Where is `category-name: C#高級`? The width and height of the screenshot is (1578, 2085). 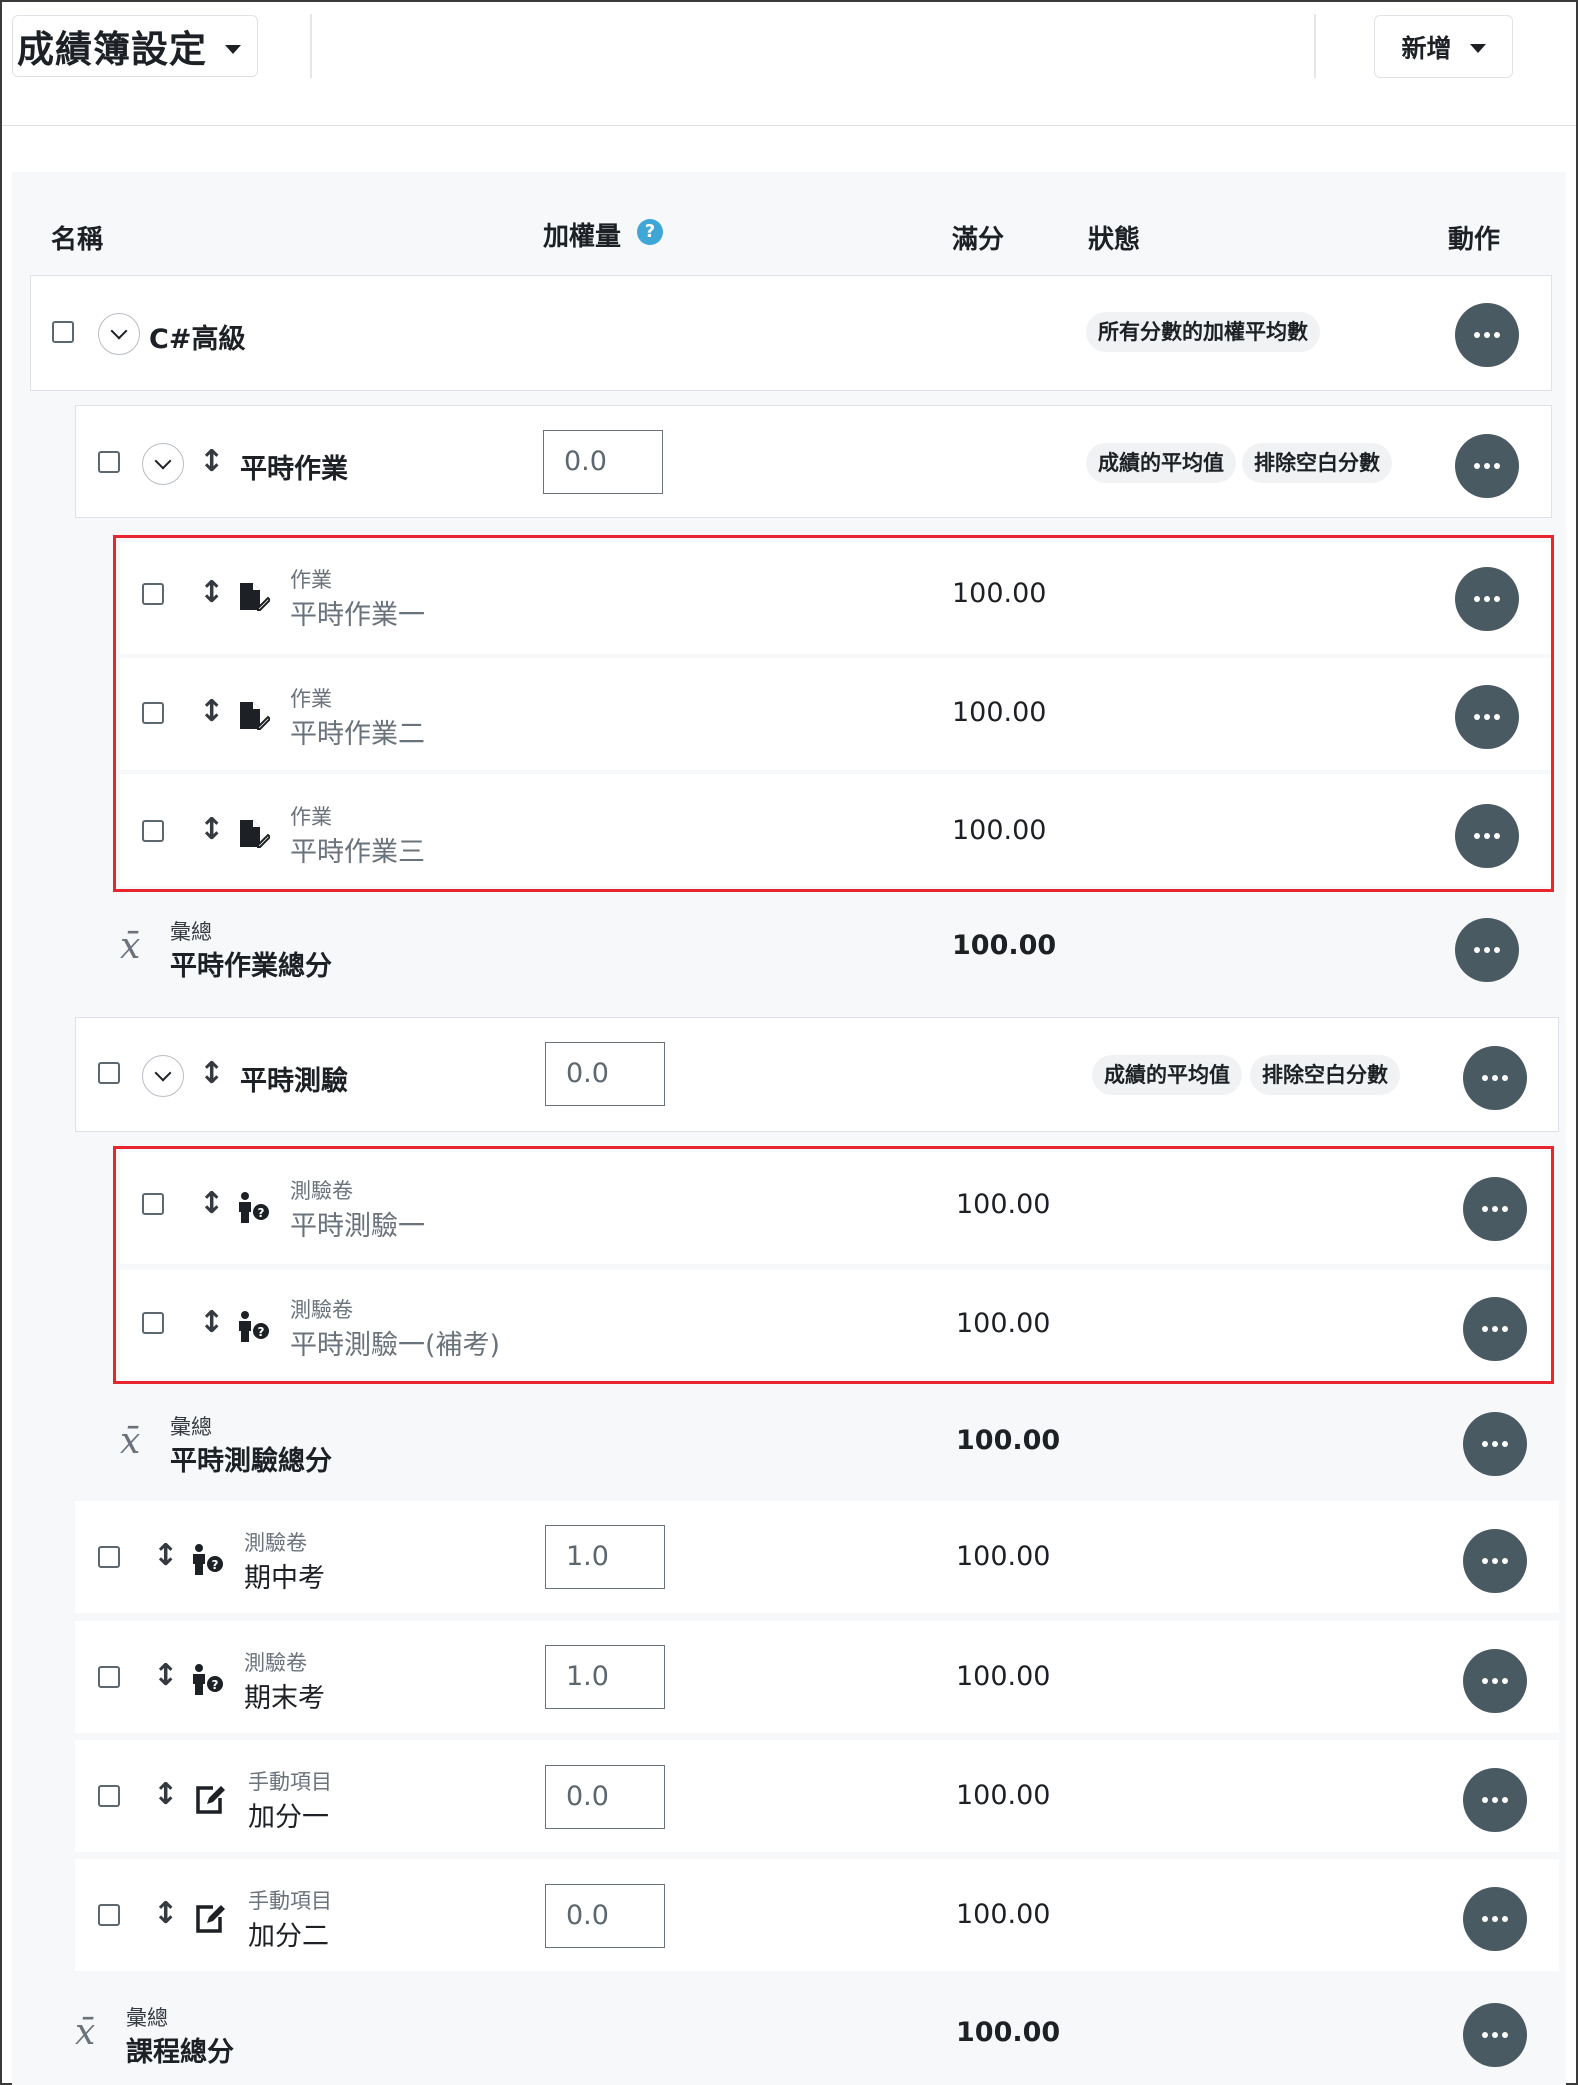 category-name: C#高級 is located at coordinates (197, 339).